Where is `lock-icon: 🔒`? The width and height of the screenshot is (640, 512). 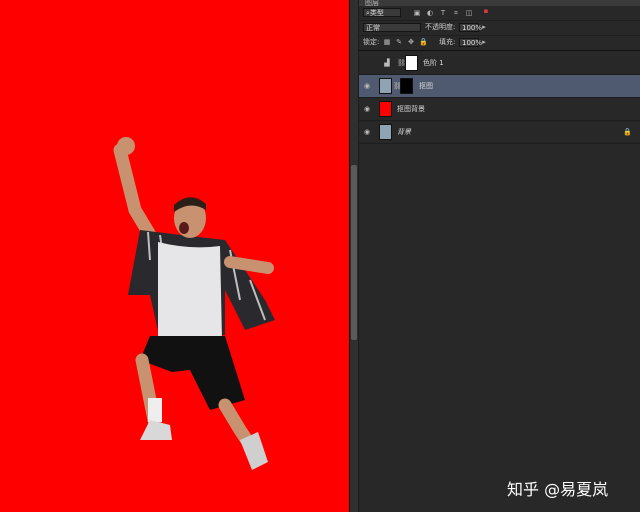 lock-icon: 🔒 is located at coordinates (627, 132).